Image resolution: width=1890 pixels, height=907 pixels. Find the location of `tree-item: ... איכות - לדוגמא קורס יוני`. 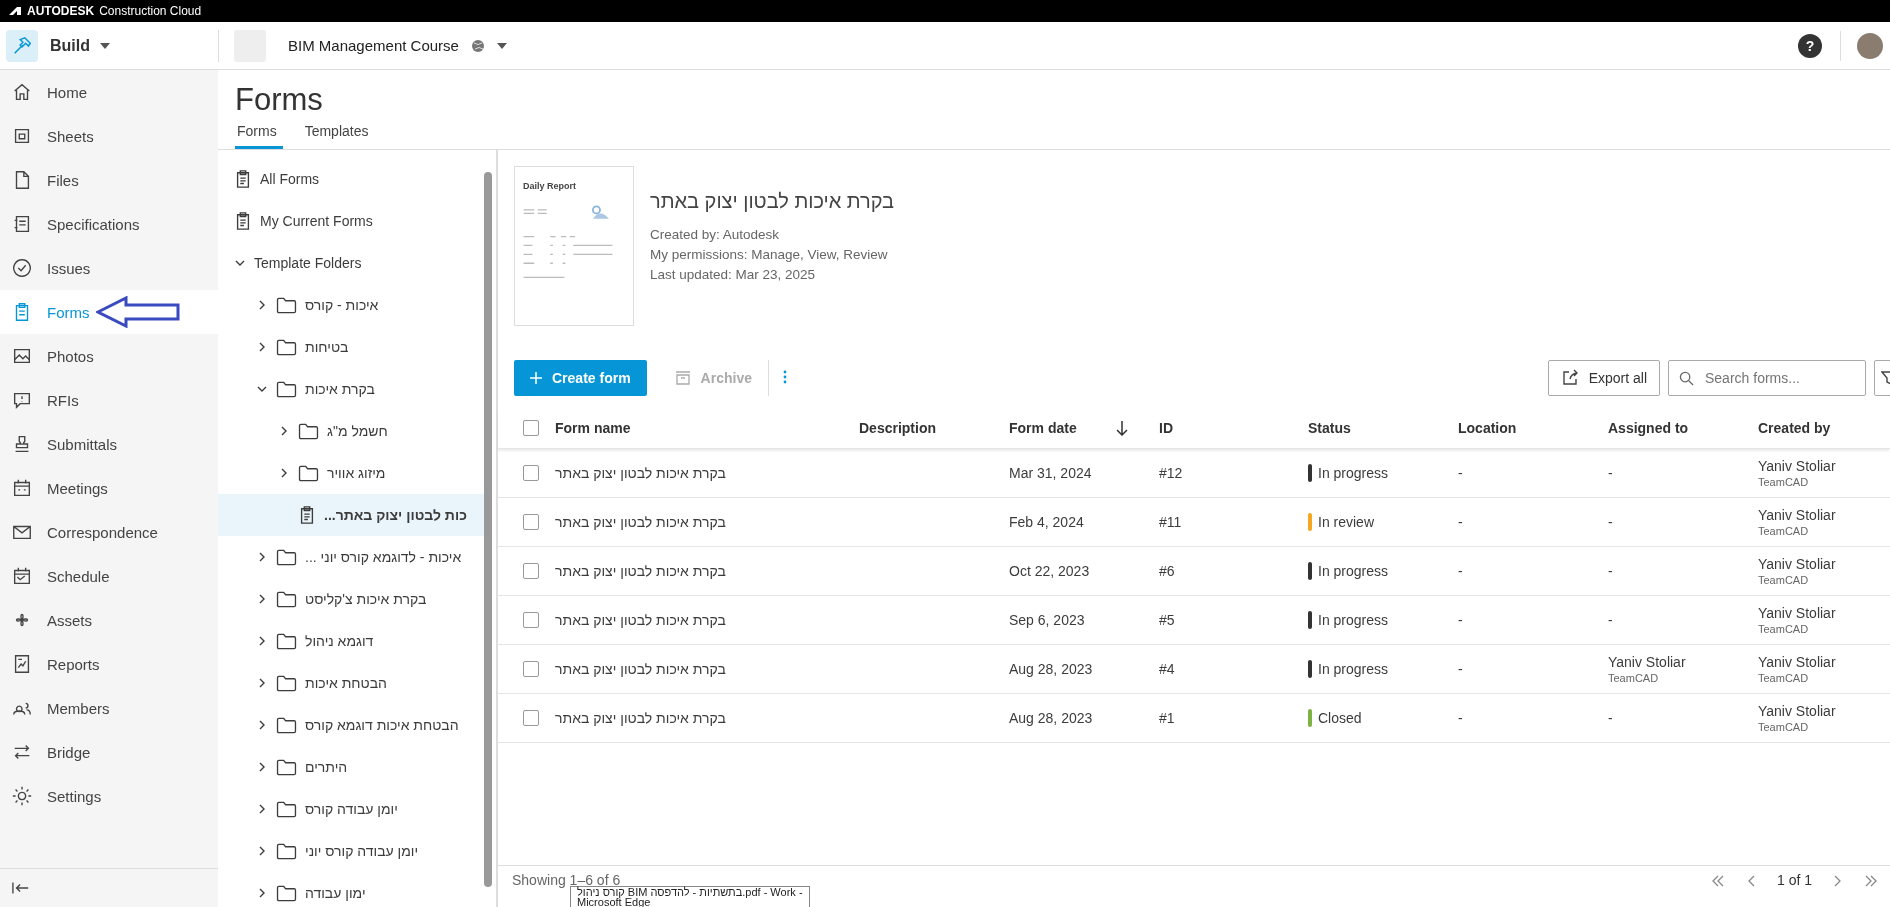

tree-item: ... איכות - לדוגמא קורס יוני is located at coordinates (351, 557).